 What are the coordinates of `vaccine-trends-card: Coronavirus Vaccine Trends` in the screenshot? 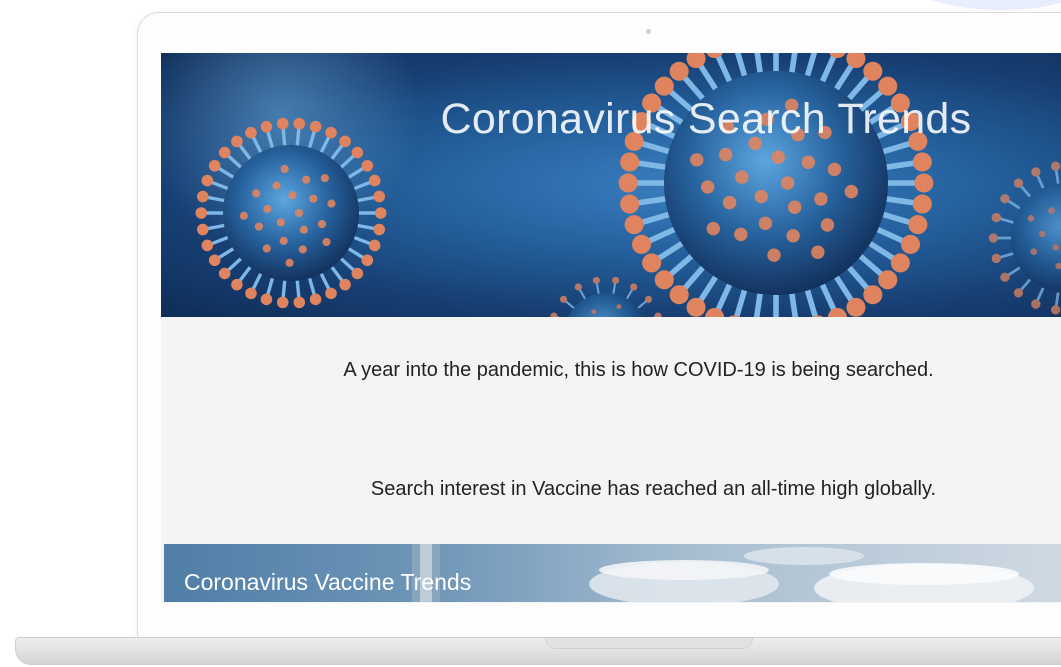 It's located at (612, 573).